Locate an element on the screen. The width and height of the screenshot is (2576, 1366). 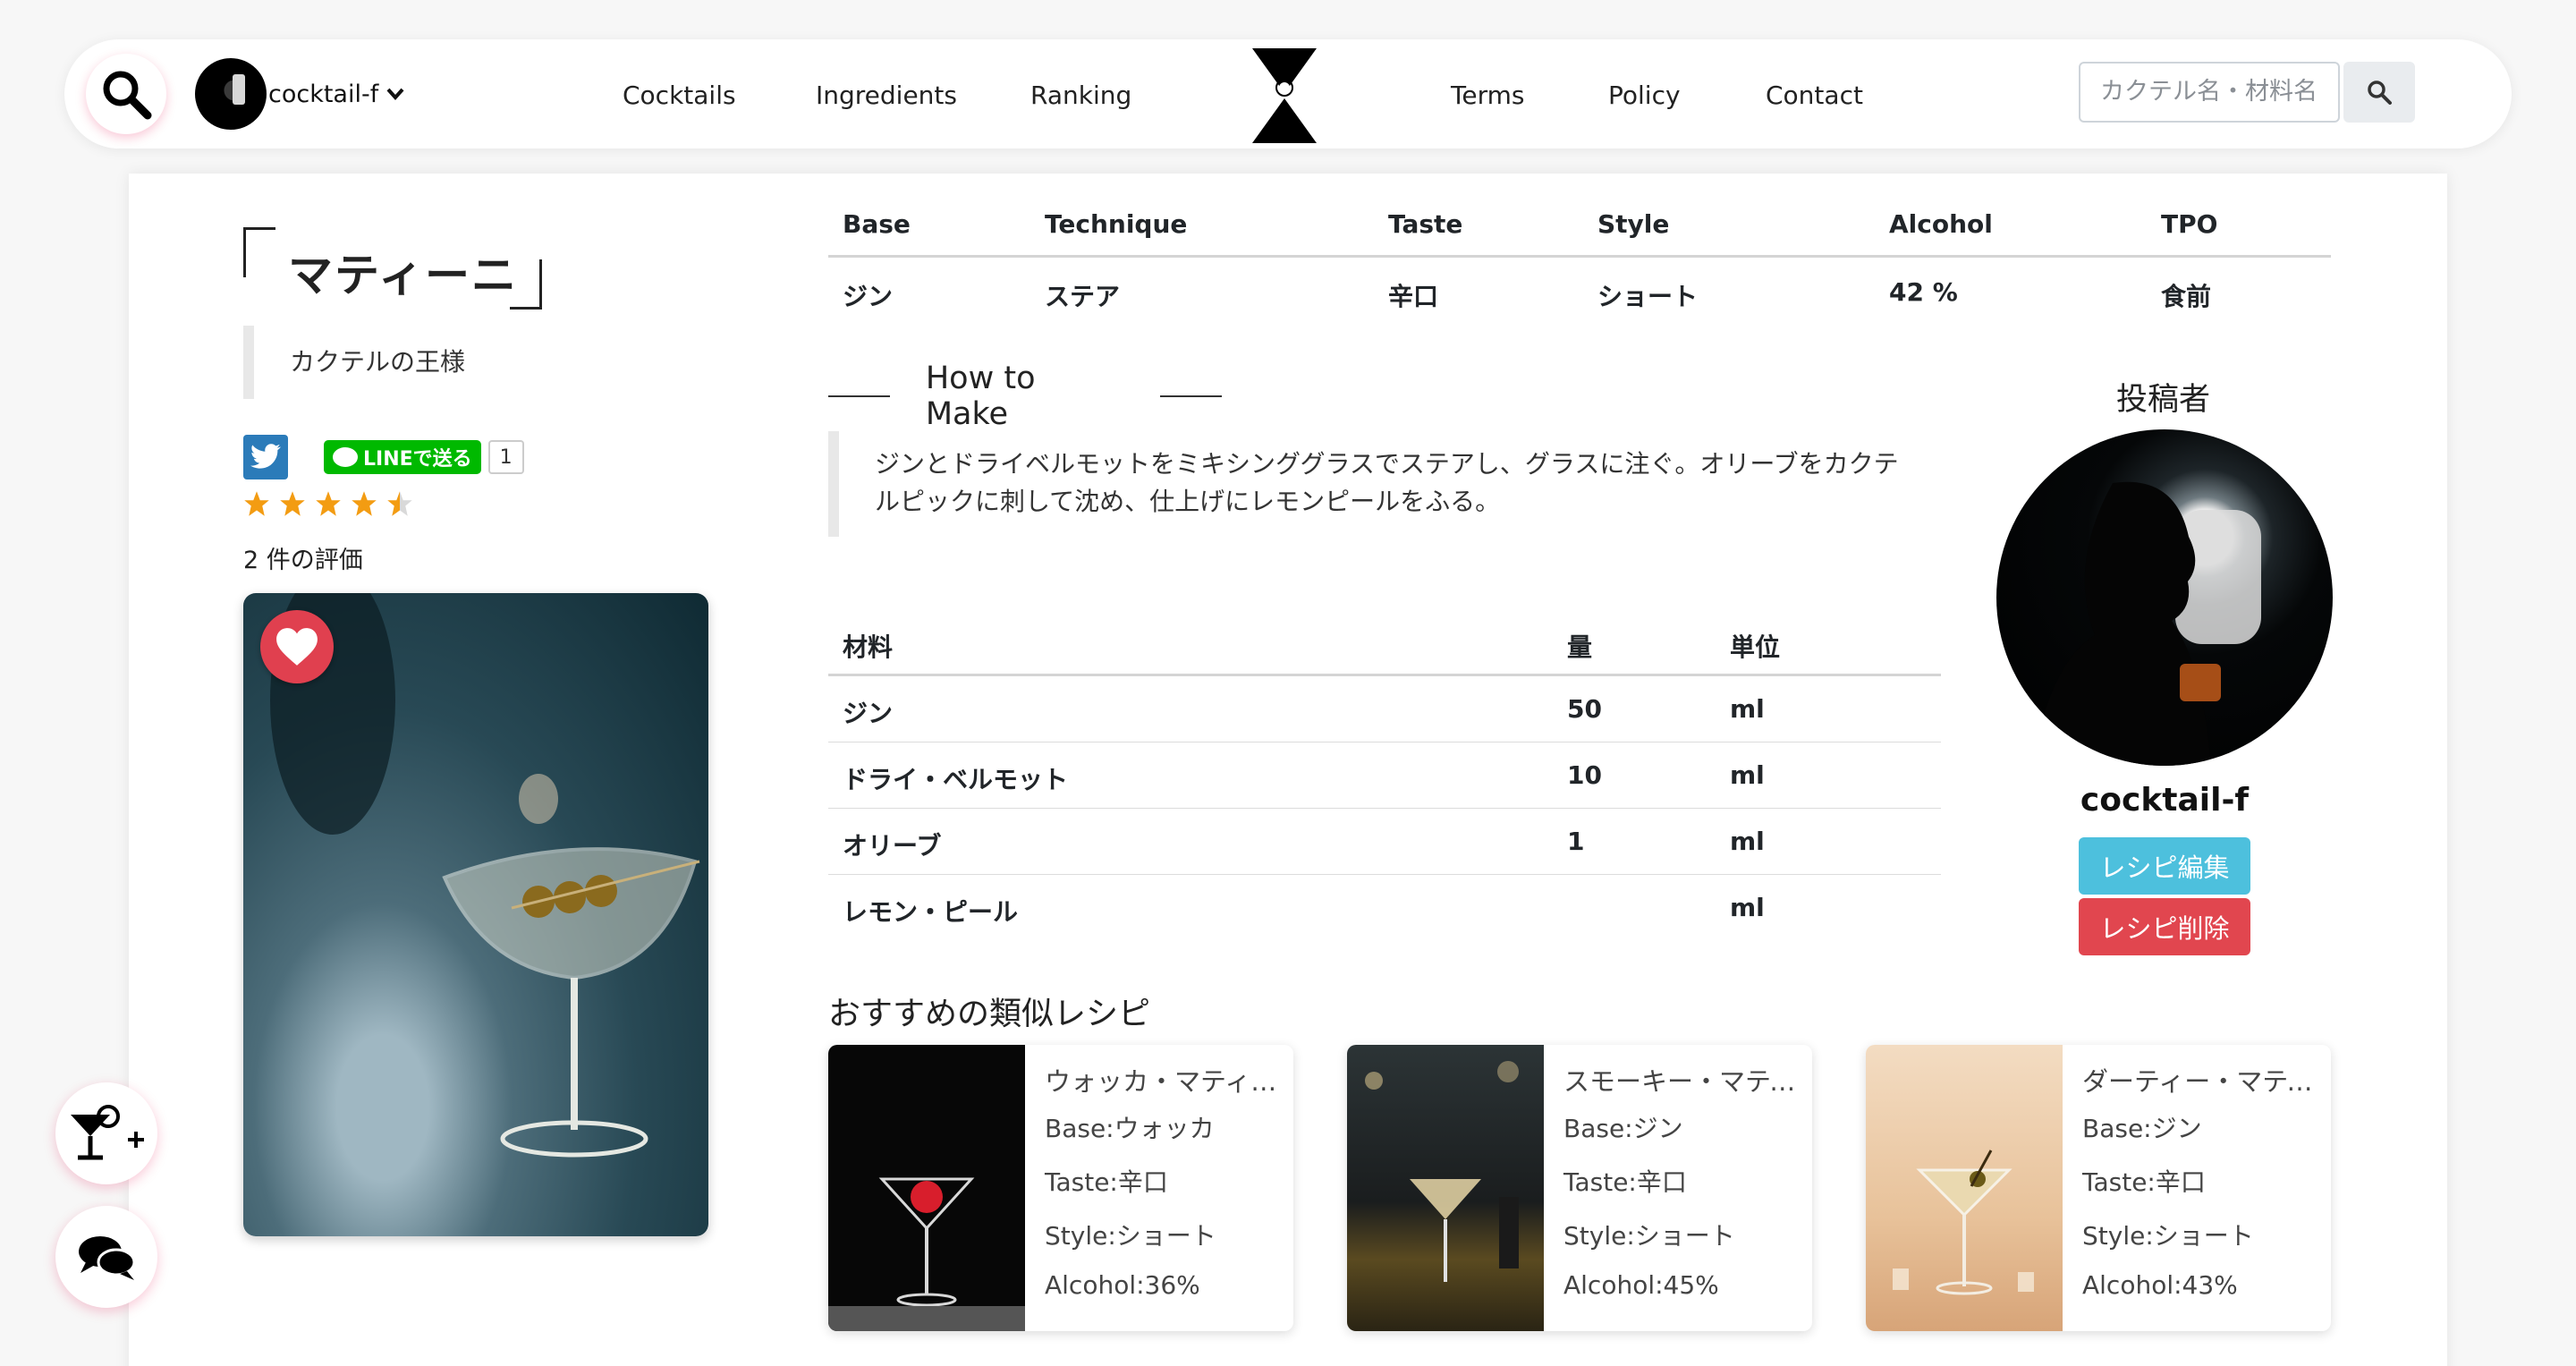
chevron-down-icon is located at coordinates (395, 94).